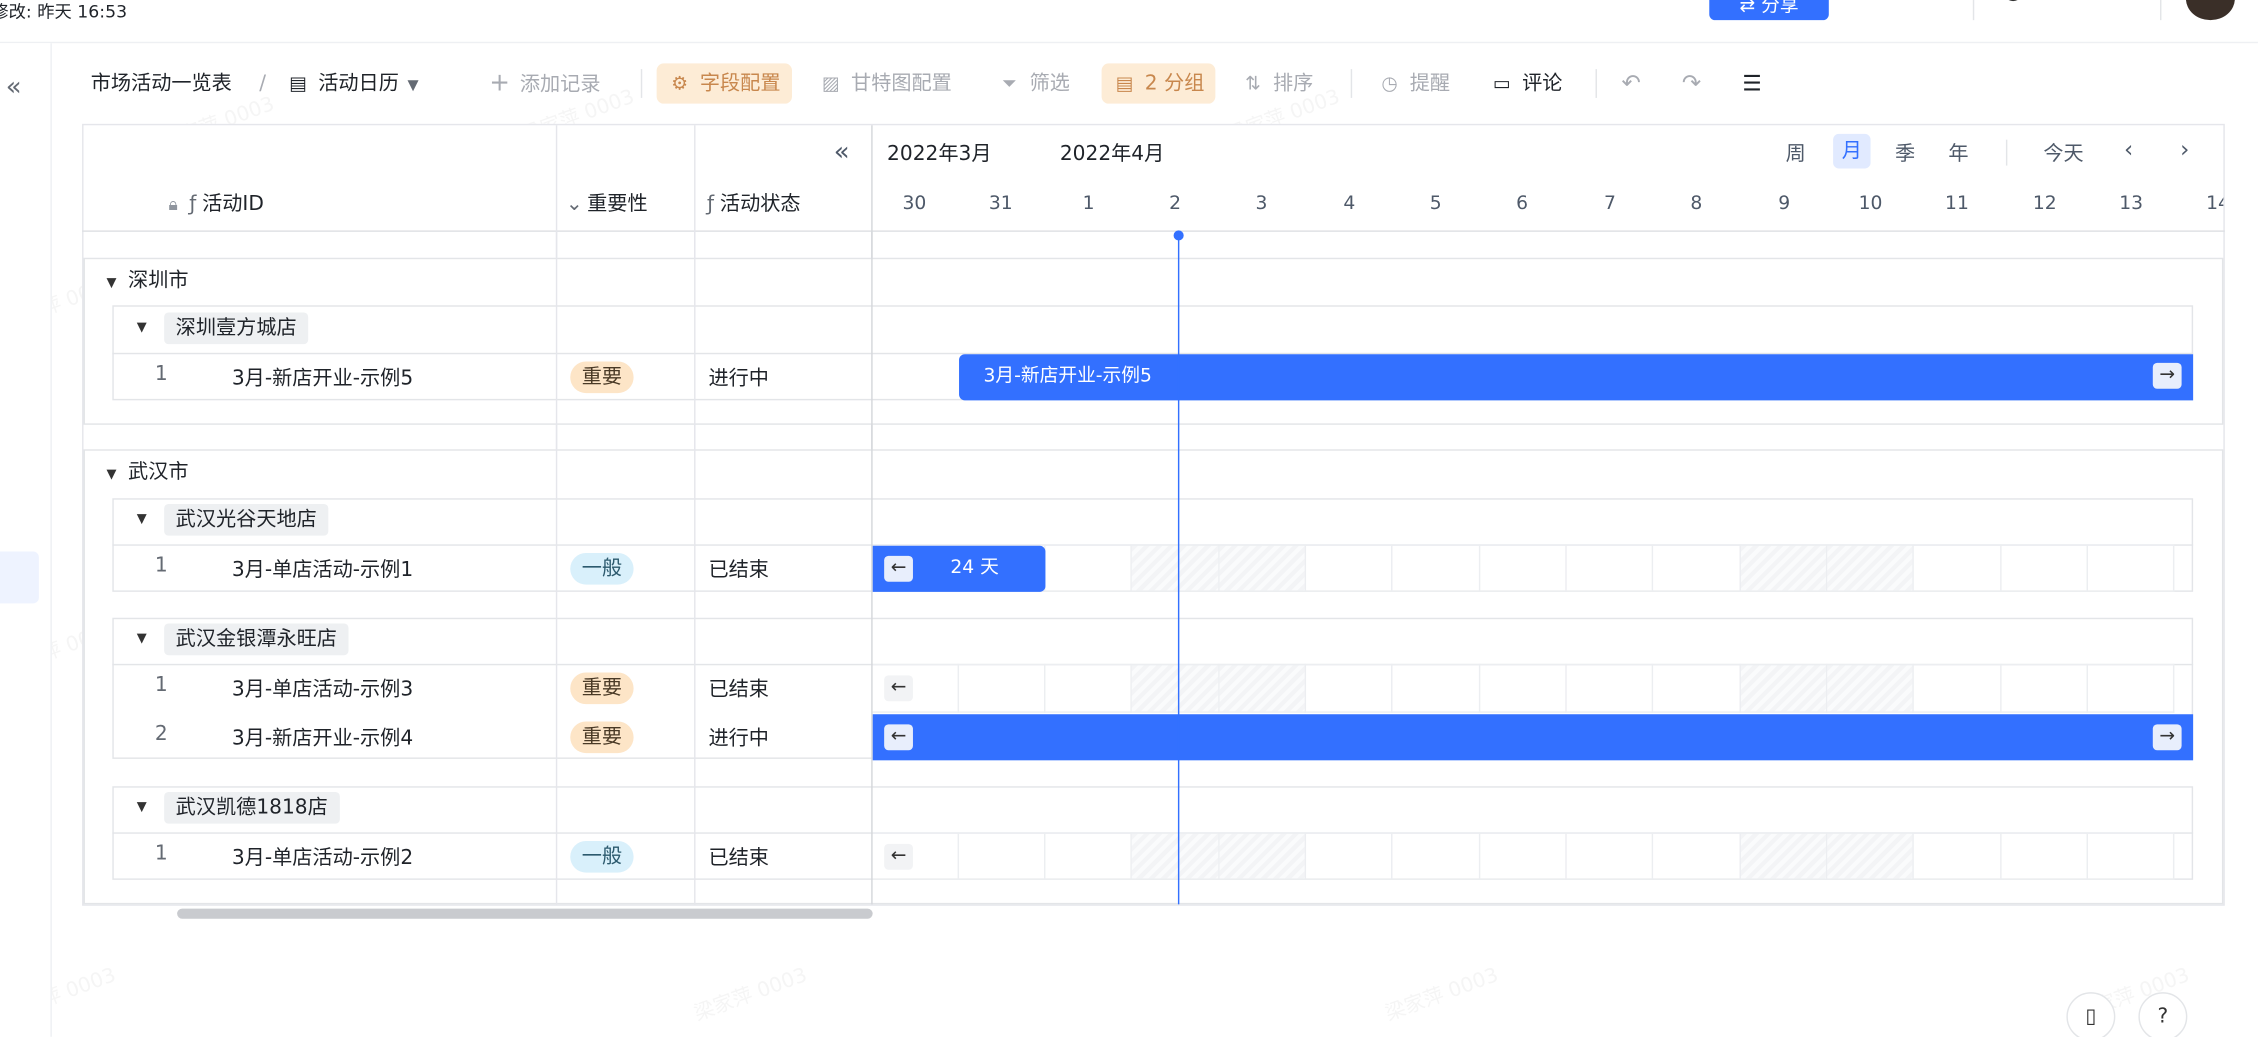 This screenshot has width=2258, height=1037. I want to click on activity-id-cell: 3月-新店开业-示例4, so click(322, 737).